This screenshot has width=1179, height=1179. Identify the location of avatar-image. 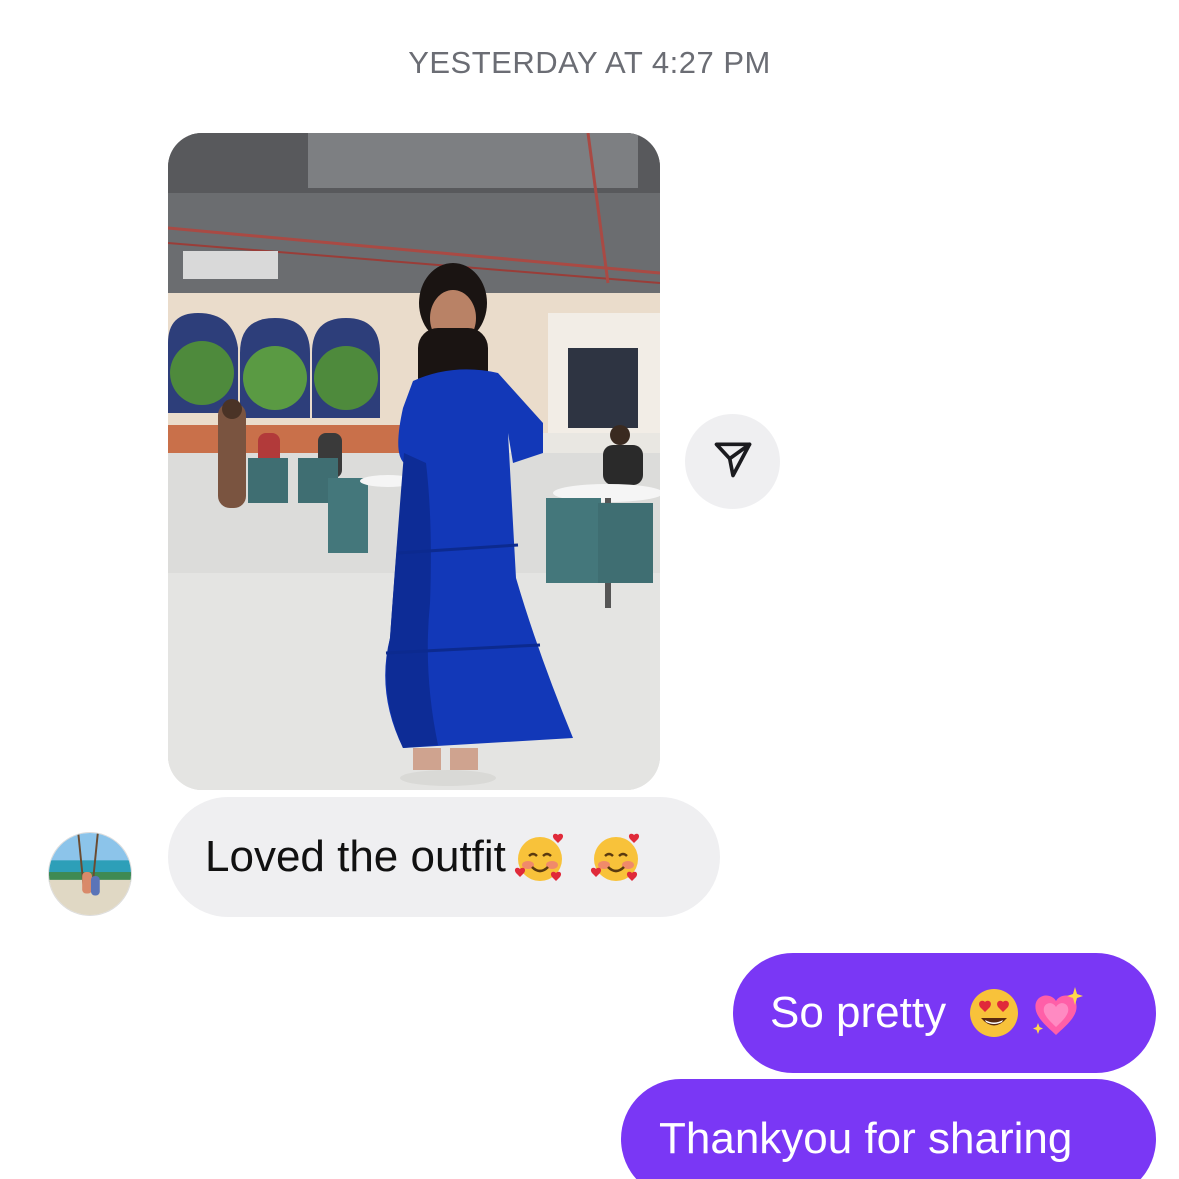
(90, 874).